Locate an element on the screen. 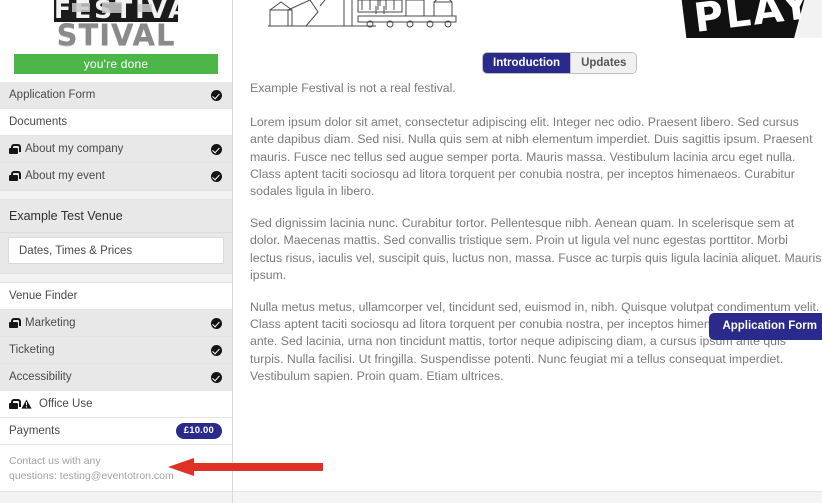 The image size is (822, 503). sidebar-item-application-form: Application Form is located at coordinates (116, 95).